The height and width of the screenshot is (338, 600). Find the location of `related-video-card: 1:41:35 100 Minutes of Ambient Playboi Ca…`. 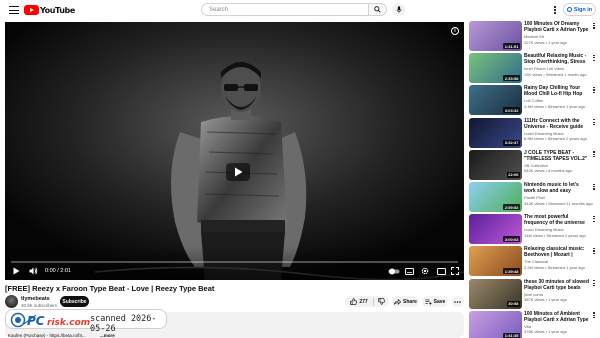

related-video-card: 1:41:35 100 Minutes of Ambient Playboi Ca… is located at coordinates (534, 324).